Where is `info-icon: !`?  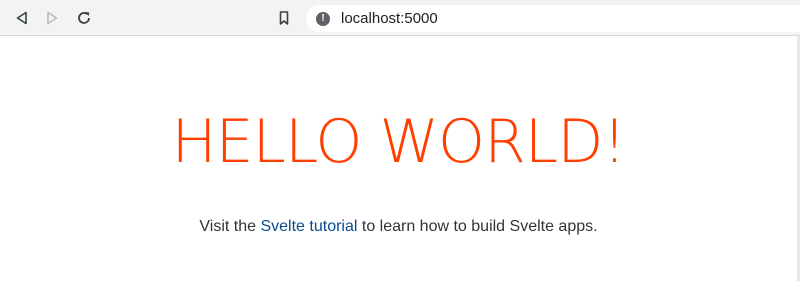 info-icon: ! is located at coordinates (323, 18).